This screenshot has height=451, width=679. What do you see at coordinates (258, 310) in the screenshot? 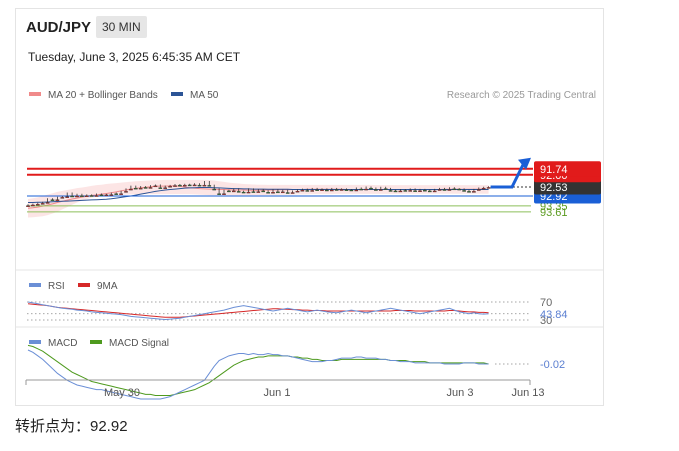
I see `rsi-ma-line` at bounding box center [258, 310].